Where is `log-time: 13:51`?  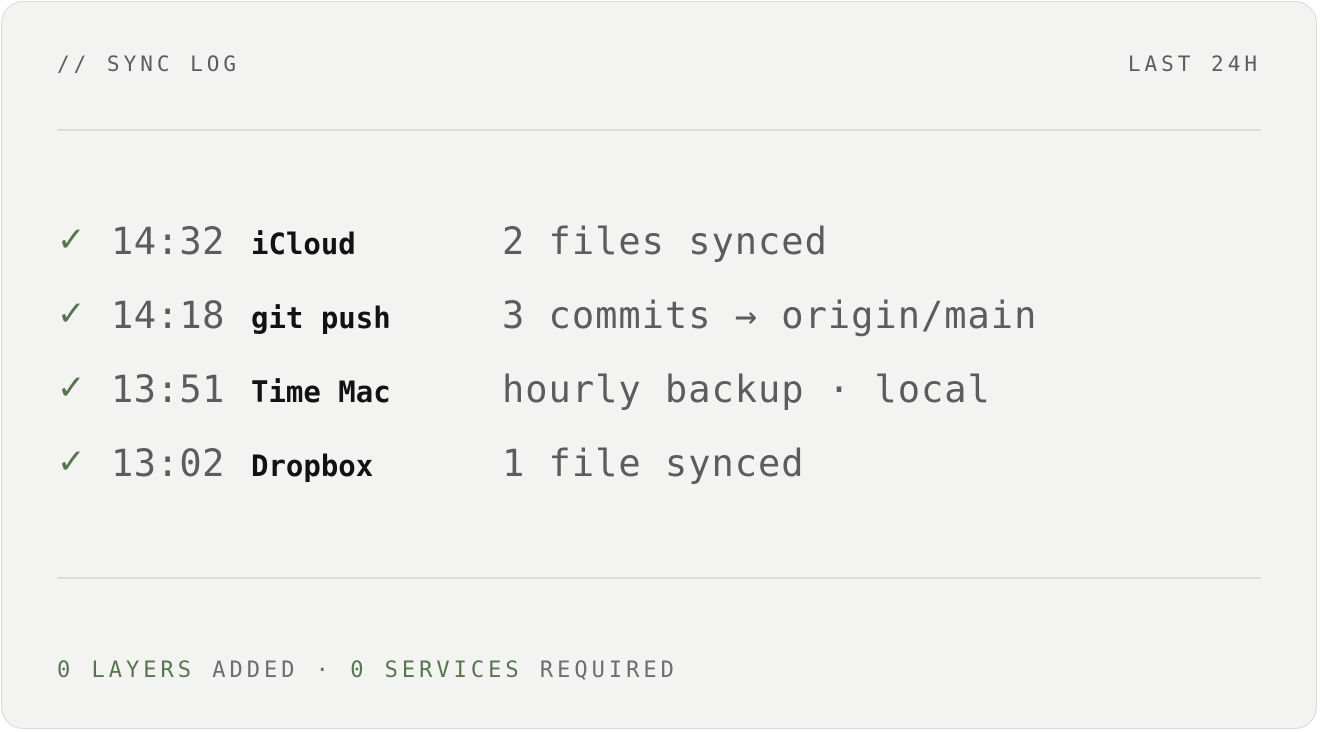 log-time: 13:51 is located at coordinates (168, 389).